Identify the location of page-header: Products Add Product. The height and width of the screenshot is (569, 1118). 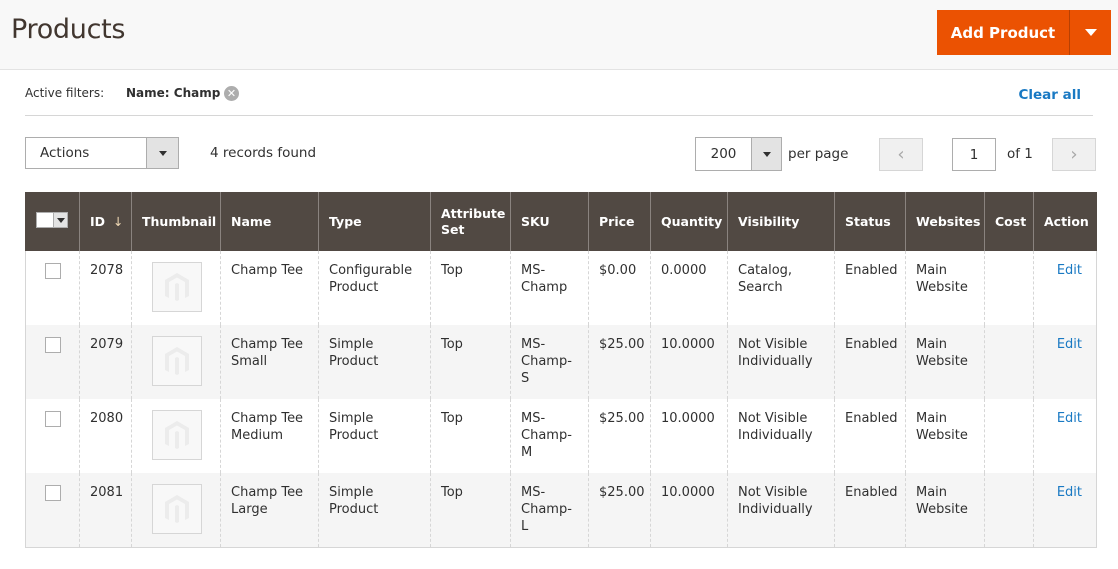
(559, 35).